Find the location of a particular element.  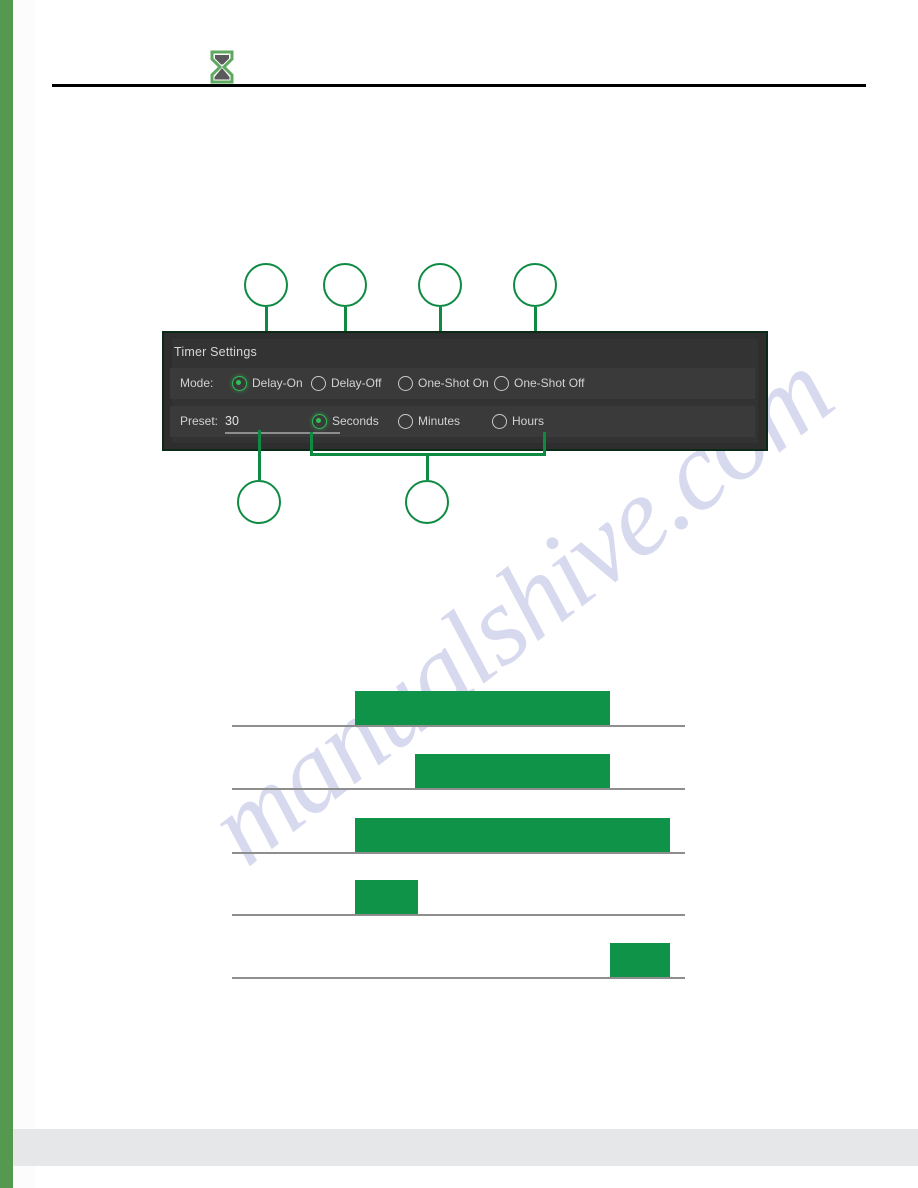

panel-title: Timer Settings is located at coordinates (215, 352).